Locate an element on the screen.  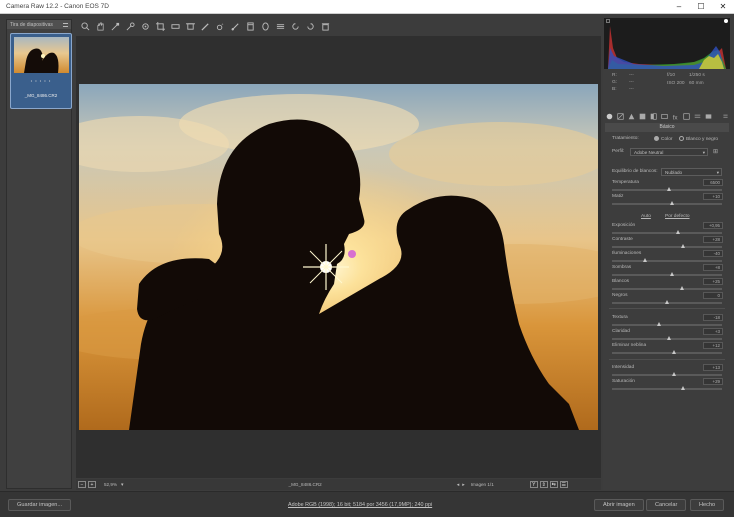
spot-removal-icon is located at coordinates (205, 26).